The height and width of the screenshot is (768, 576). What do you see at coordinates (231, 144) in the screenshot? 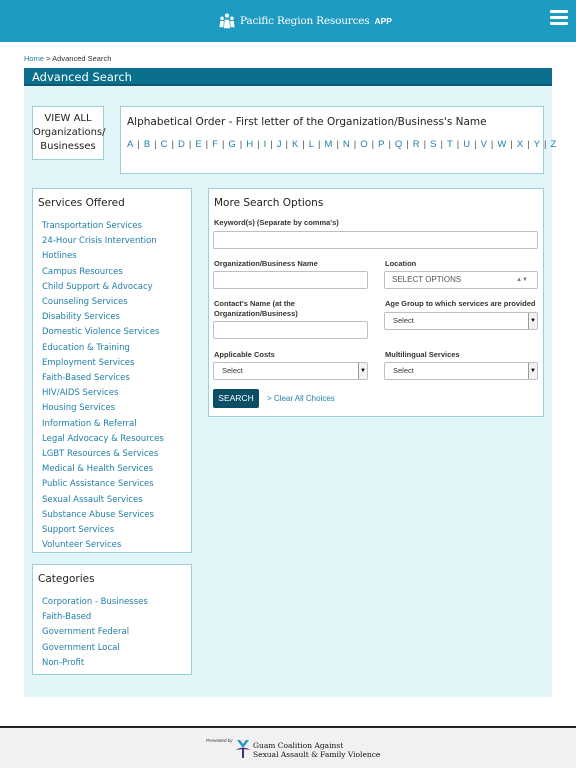
I see `letter-link-g: G` at bounding box center [231, 144].